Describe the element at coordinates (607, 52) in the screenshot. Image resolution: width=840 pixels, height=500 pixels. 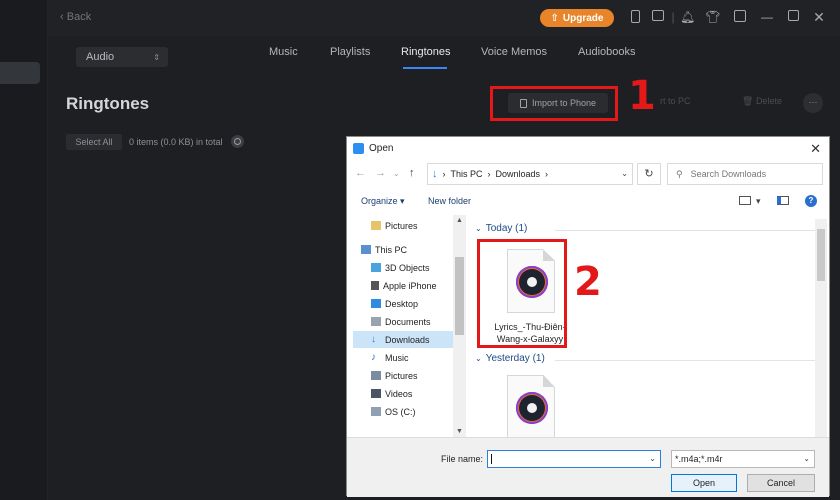
I see `tab-audiobooks: Audiobooks` at that location.